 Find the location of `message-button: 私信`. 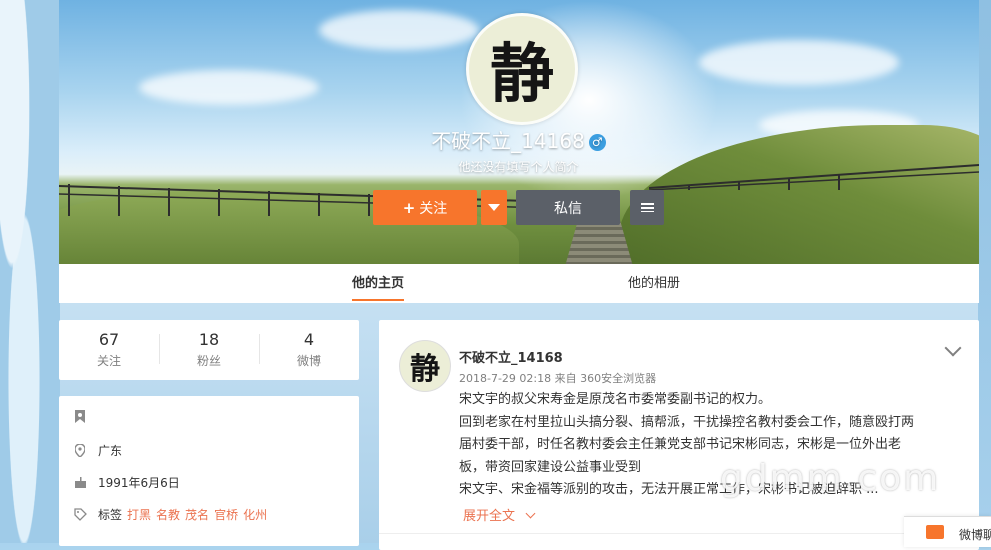

message-button: 私信 is located at coordinates (568, 207).